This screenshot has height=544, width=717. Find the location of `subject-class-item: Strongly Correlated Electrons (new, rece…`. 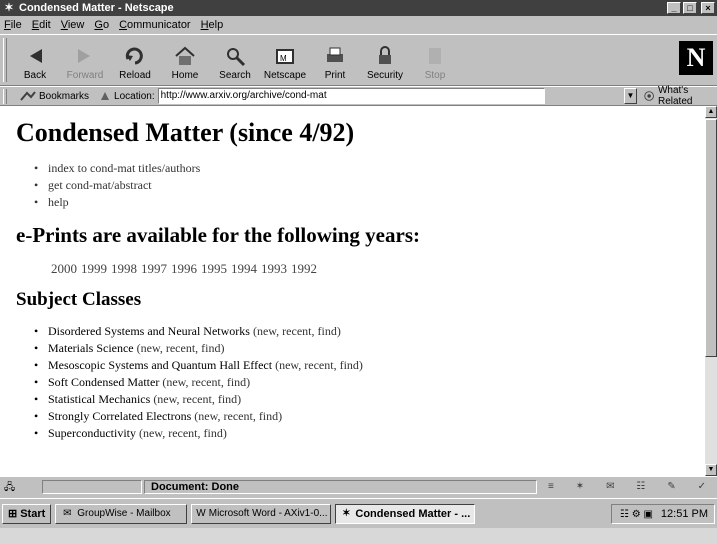

subject-class-item: Strongly Correlated Electrons (new, rece… is located at coordinates (369, 416).